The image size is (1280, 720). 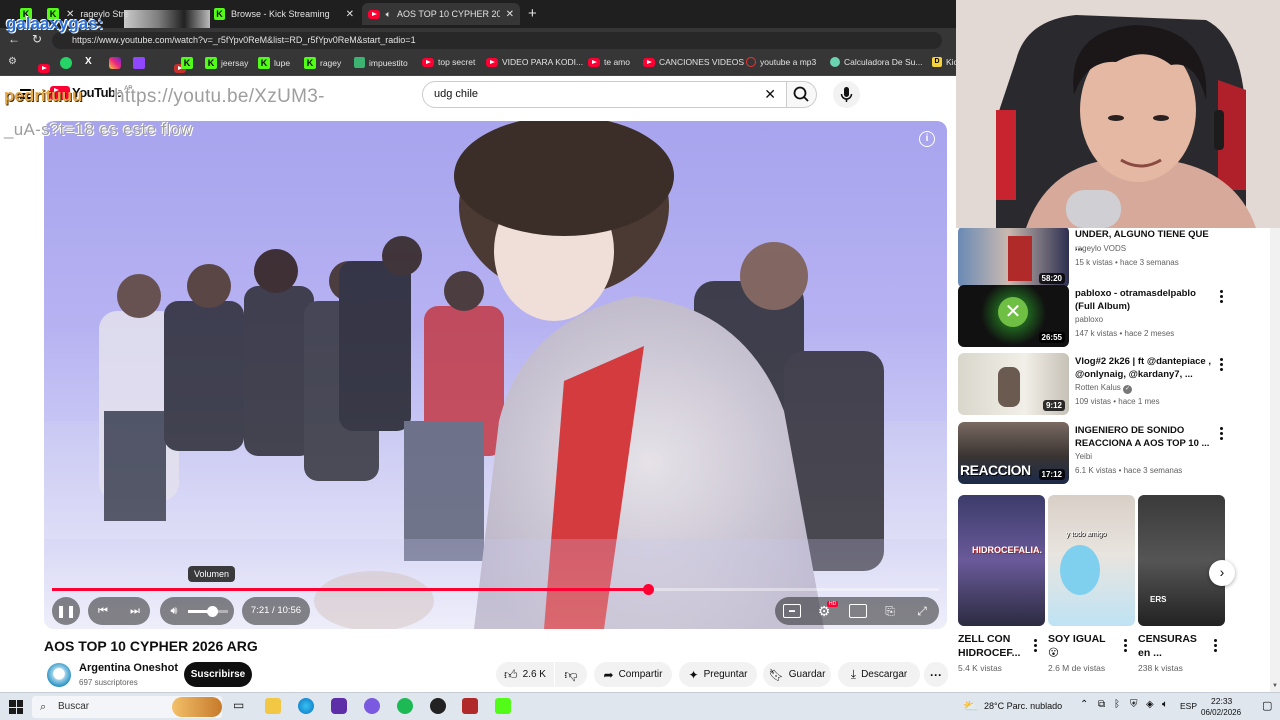 What do you see at coordinates (532, 13) in the screenshot?
I see `new-tab-button: +` at bounding box center [532, 13].